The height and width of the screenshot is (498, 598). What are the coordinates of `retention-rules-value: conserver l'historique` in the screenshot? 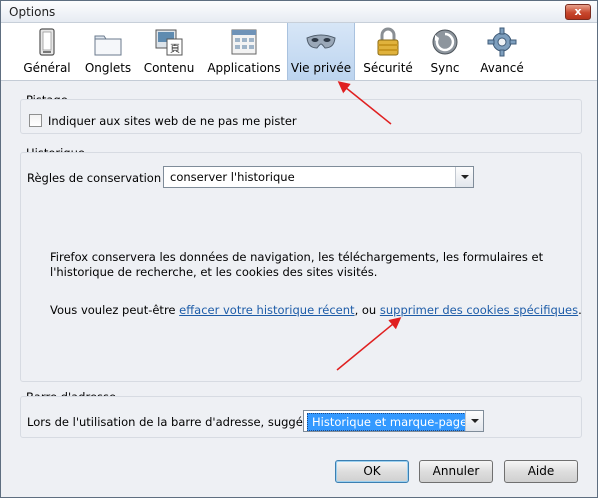 It's located at (232, 177).